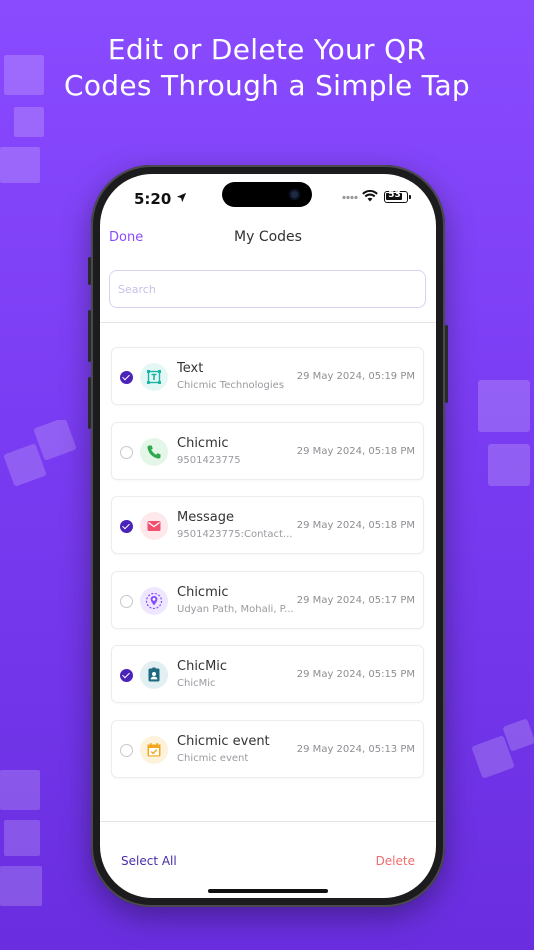 Image resolution: width=534 pixels, height=950 pixels. I want to click on code-title: ChicMic, so click(202, 666).